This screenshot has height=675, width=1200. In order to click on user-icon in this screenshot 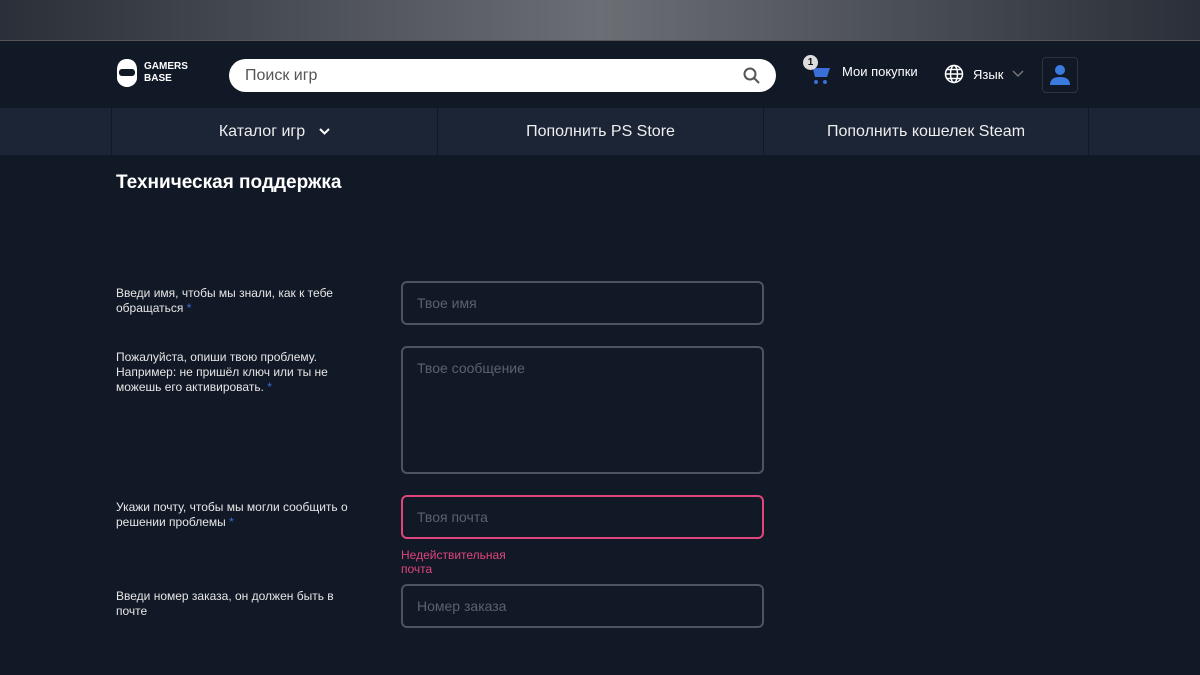, I will do `click(1060, 75)`.